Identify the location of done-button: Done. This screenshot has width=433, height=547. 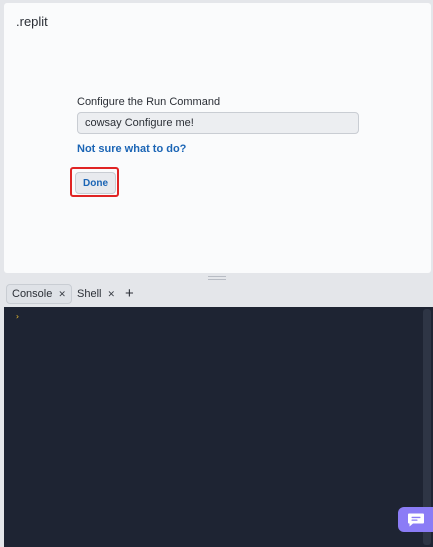
(95, 183).